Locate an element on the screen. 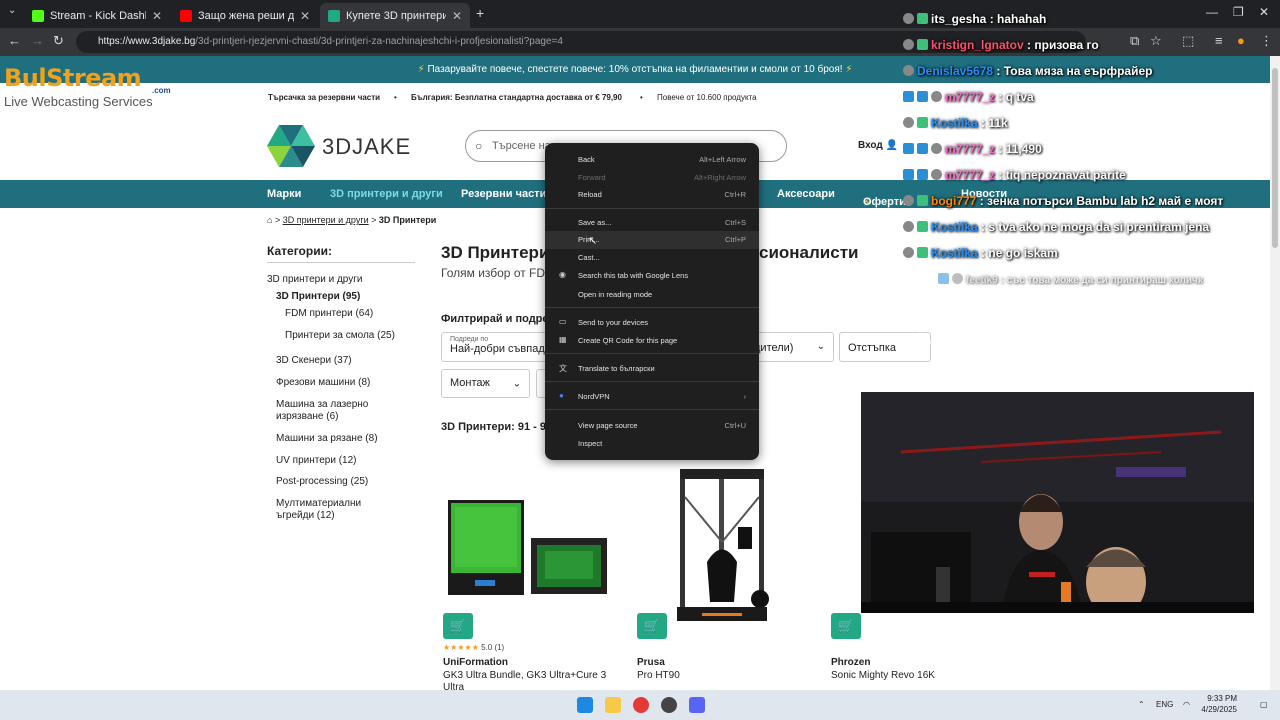 The image size is (1280, 720). mount-filter: Монтаж ⌄ is located at coordinates (485, 383).